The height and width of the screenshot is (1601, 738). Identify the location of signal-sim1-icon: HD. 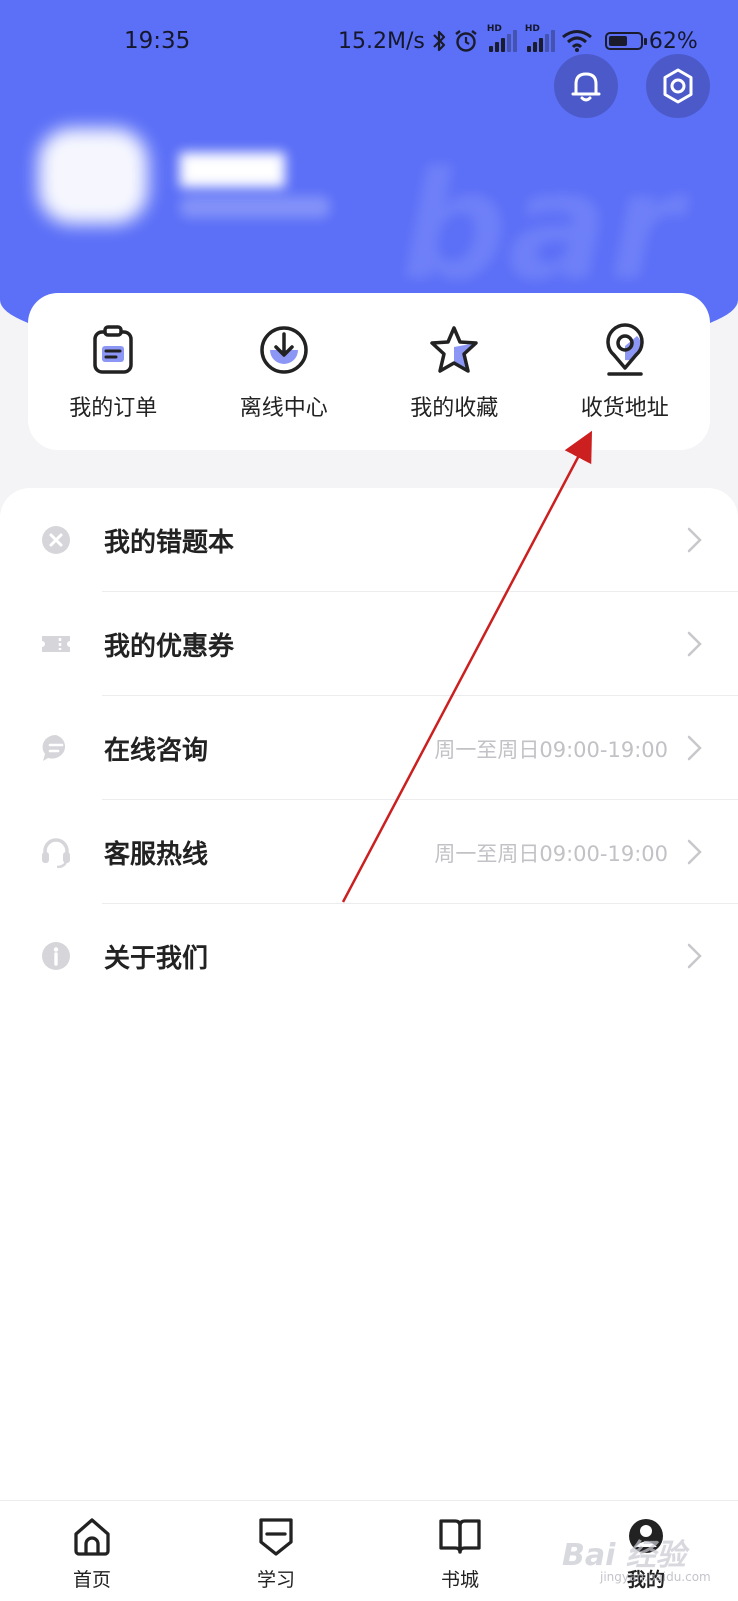
(502, 38).